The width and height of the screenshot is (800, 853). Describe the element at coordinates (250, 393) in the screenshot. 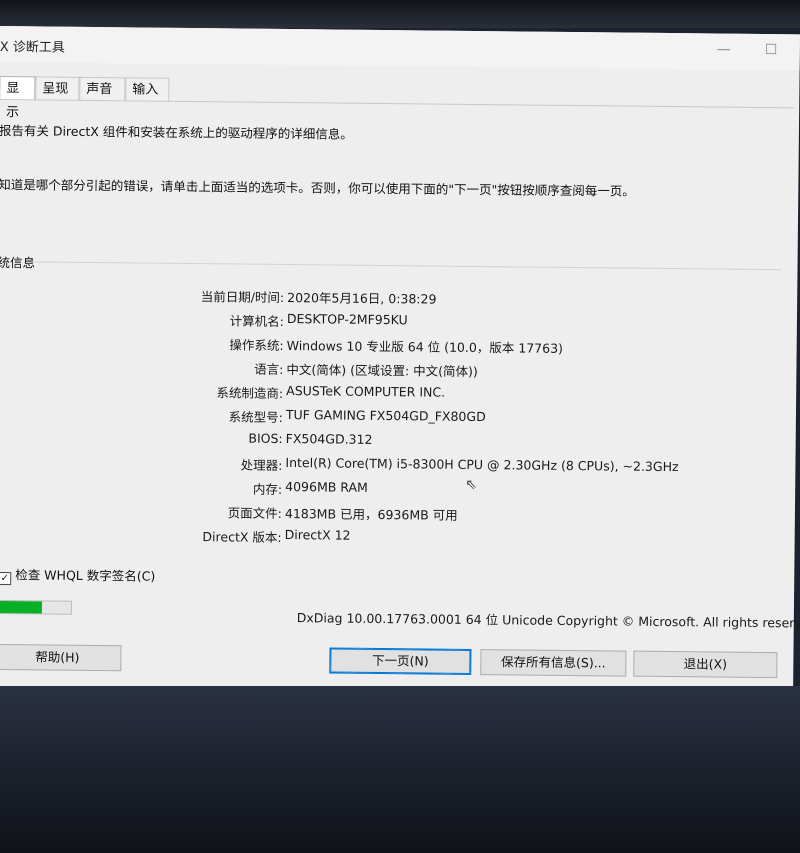

I see `system-info-label: 系统制造商:` at that location.